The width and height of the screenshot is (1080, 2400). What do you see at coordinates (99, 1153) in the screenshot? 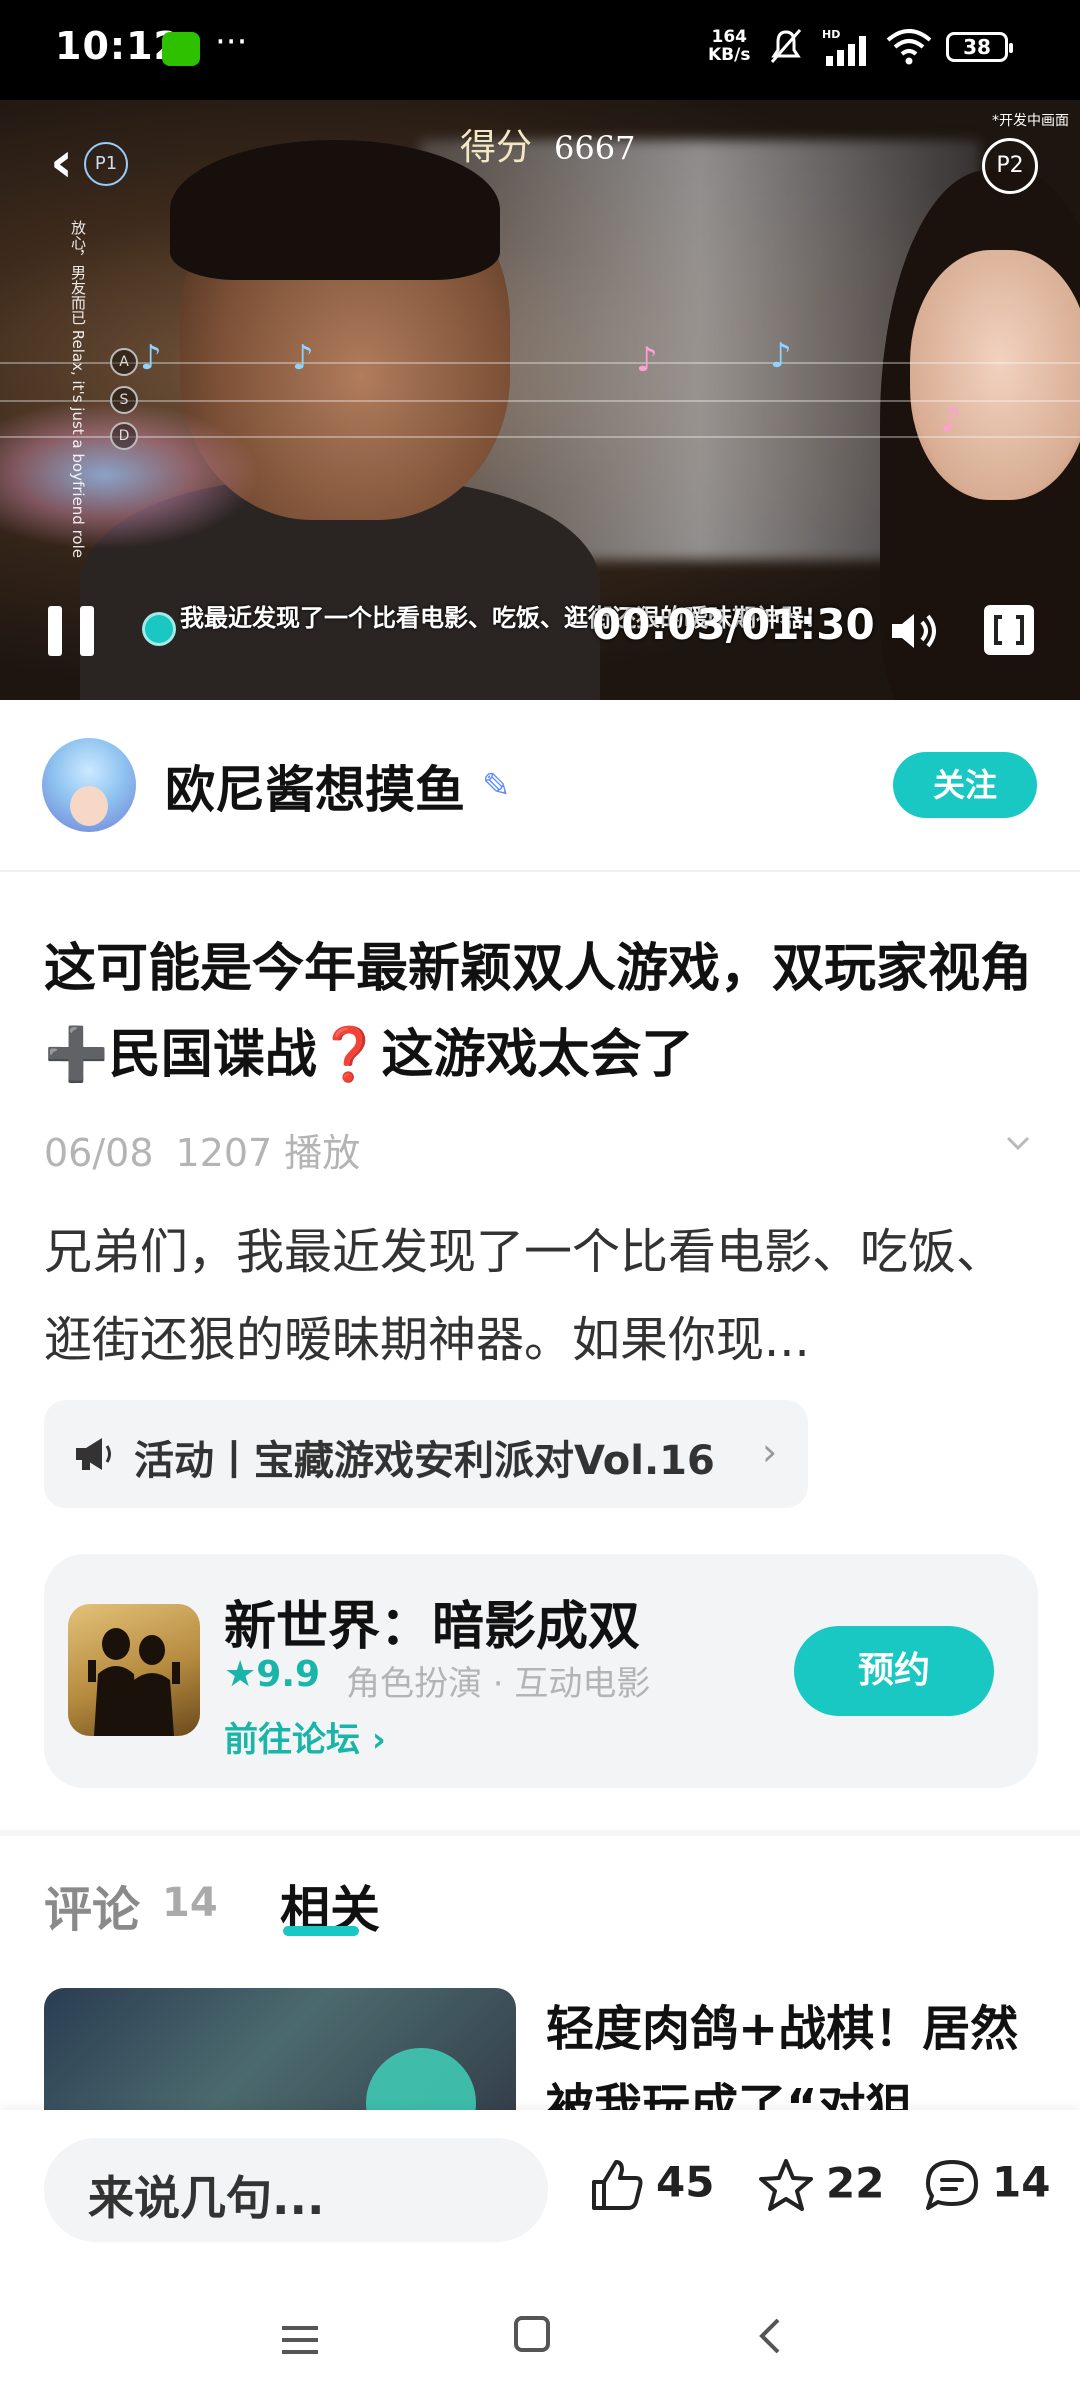
I see `post-date: 06/08` at bounding box center [99, 1153].